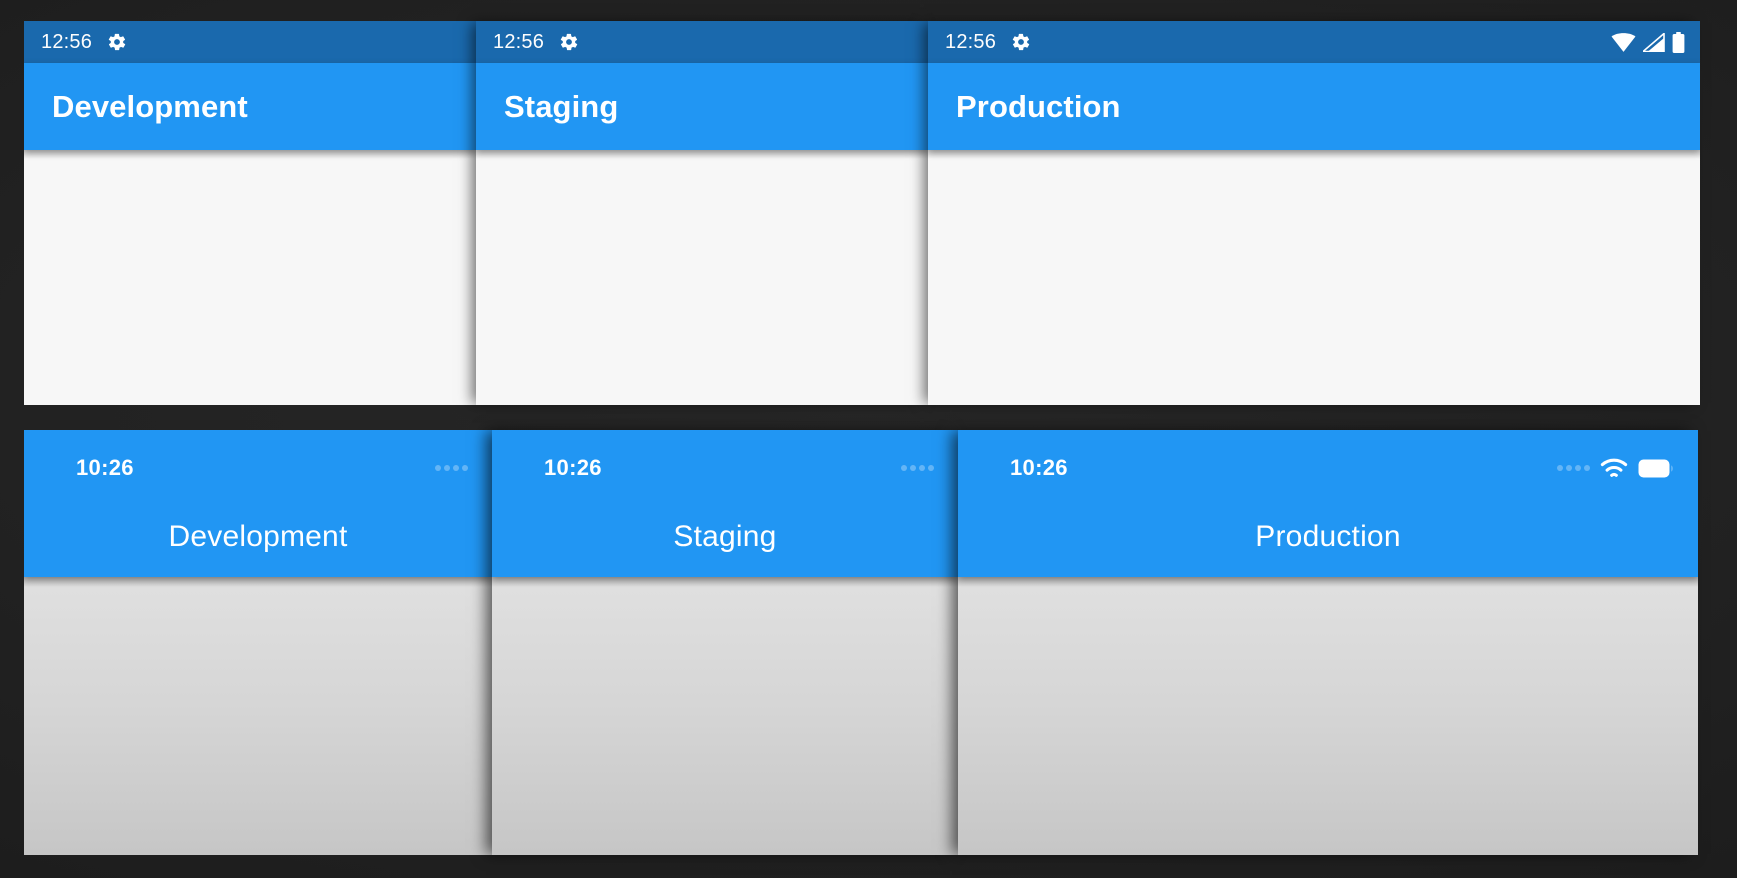 The width and height of the screenshot is (1737, 878). Describe the element at coordinates (250, 106) in the screenshot. I see `android-app-bar: Development` at that location.